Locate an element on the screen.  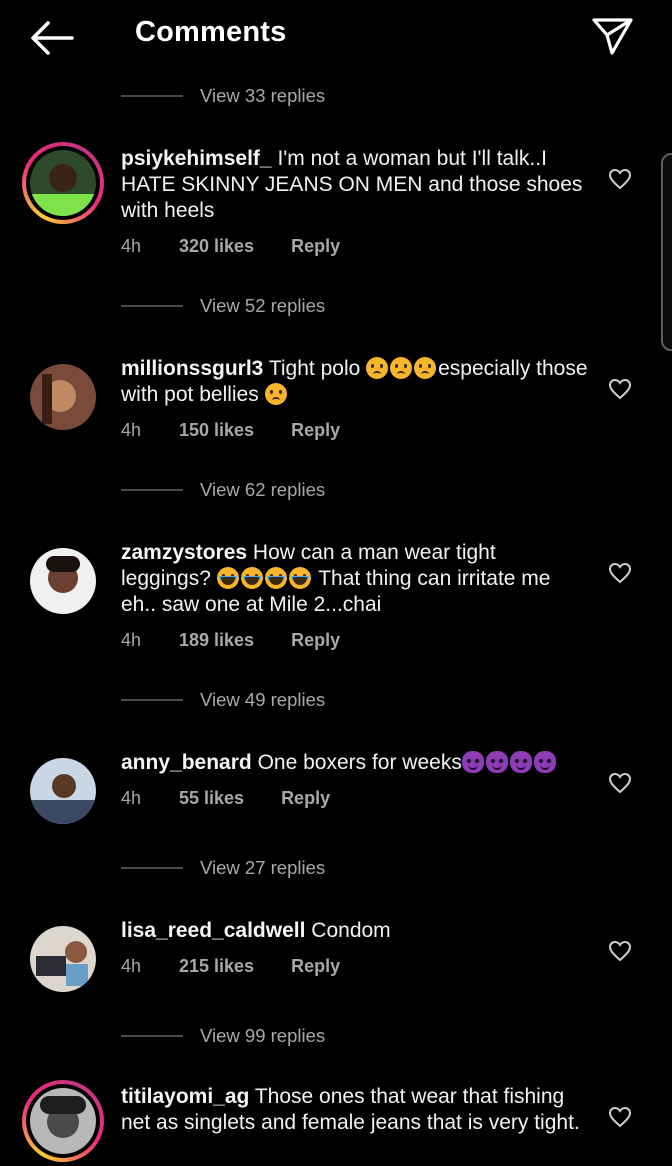
comment-username: titilayomi_ag is located at coordinates (185, 1096).